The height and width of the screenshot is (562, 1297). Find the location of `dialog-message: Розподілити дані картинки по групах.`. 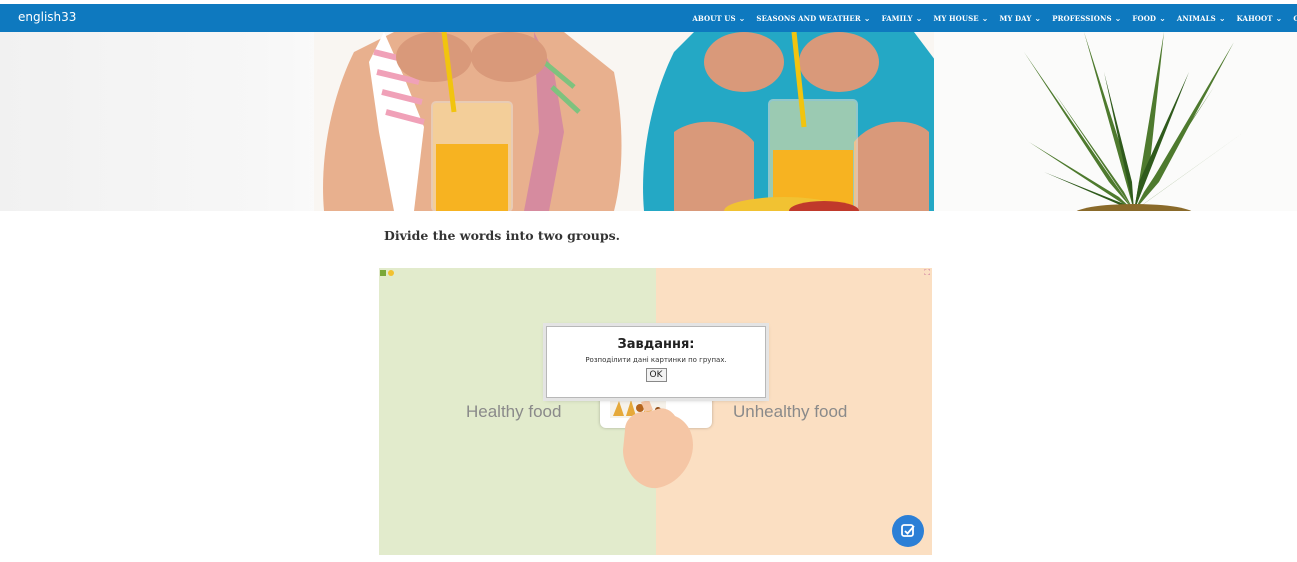

dialog-message: Розподілити дані картинки по групах. is located at coordinates (656, 360).